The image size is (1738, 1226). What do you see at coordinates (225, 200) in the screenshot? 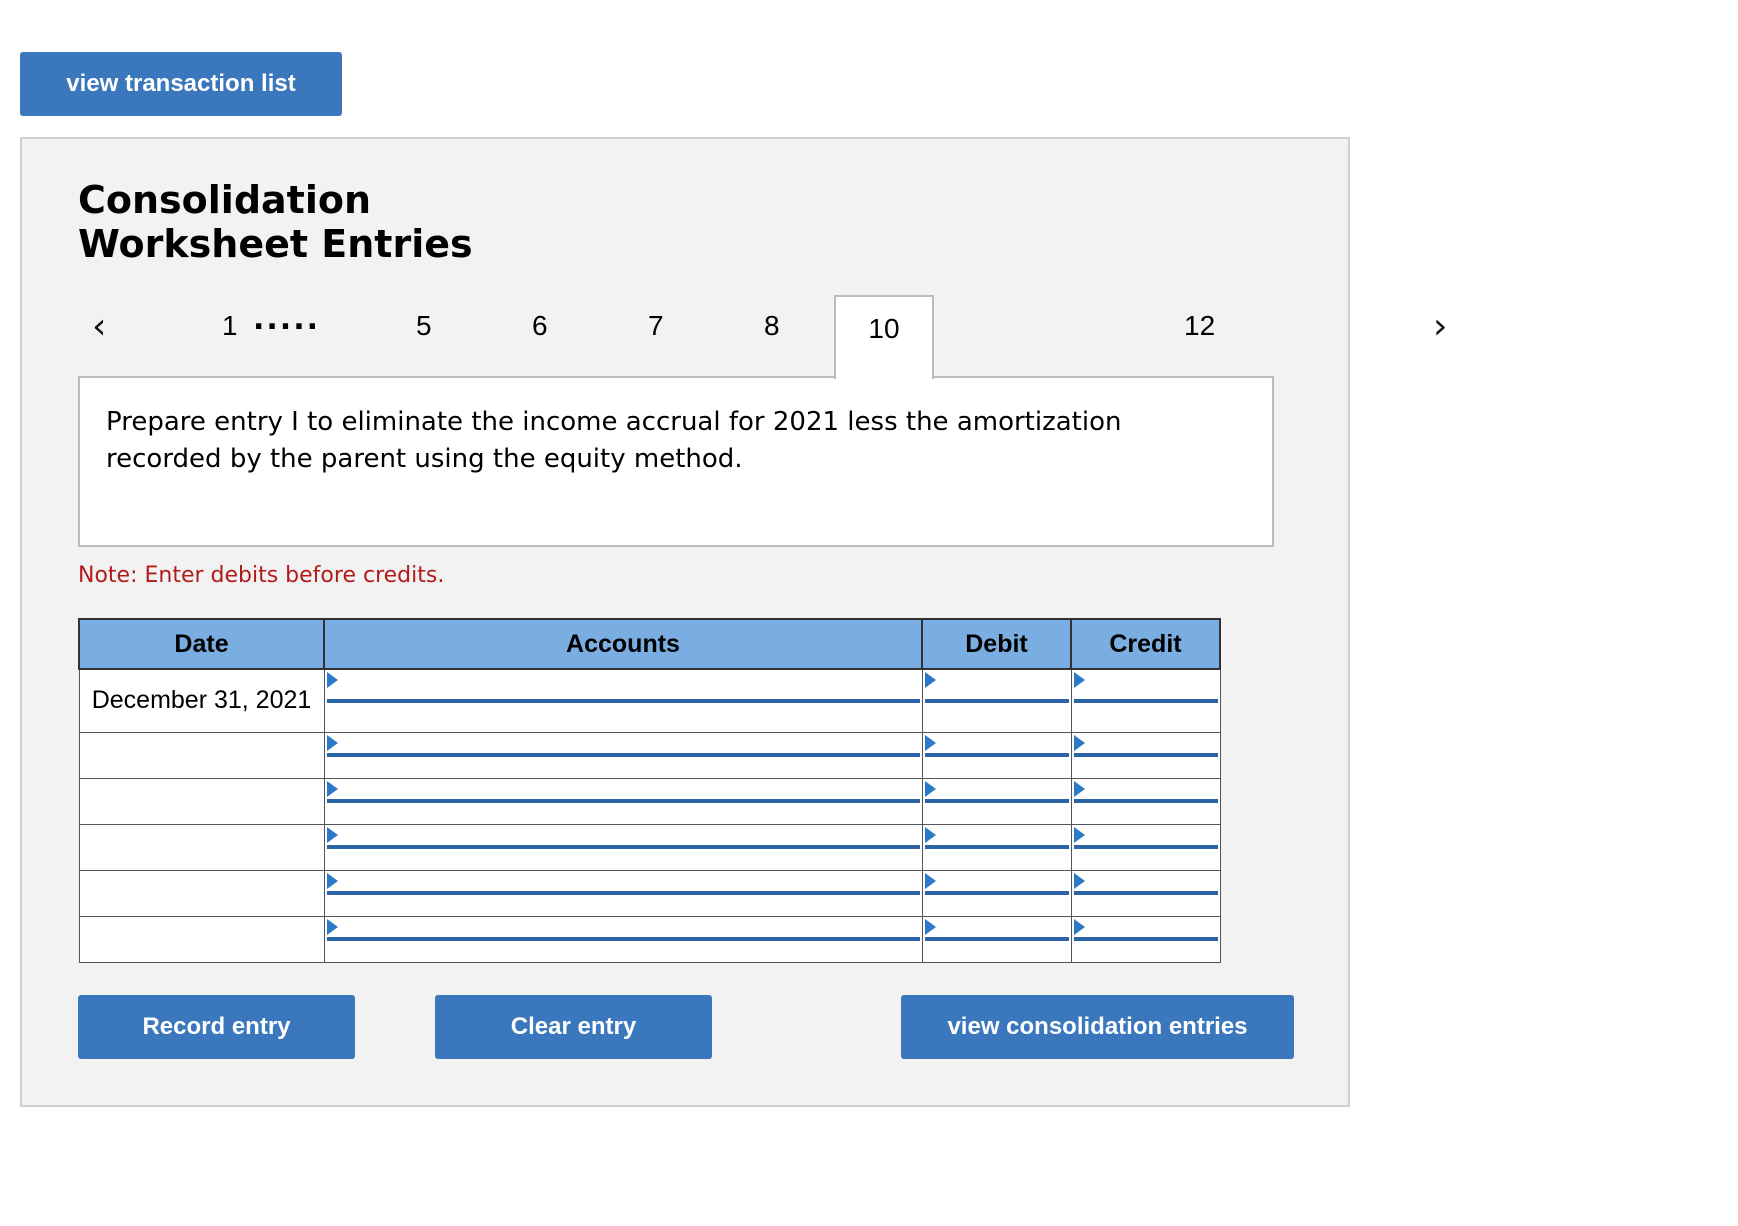
I see `title-line-1: Consolidation` at bounding box center [225, 200].